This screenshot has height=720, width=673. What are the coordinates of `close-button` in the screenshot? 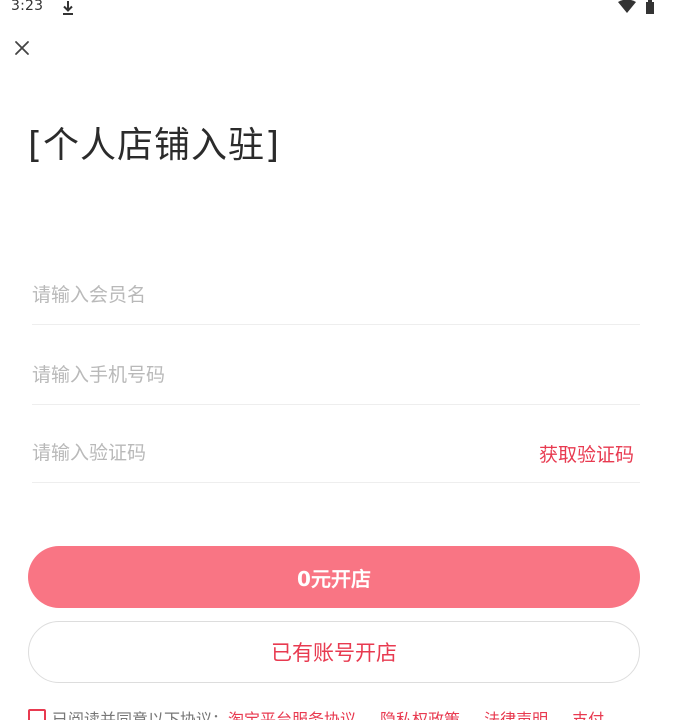 It's located at (22, 50).